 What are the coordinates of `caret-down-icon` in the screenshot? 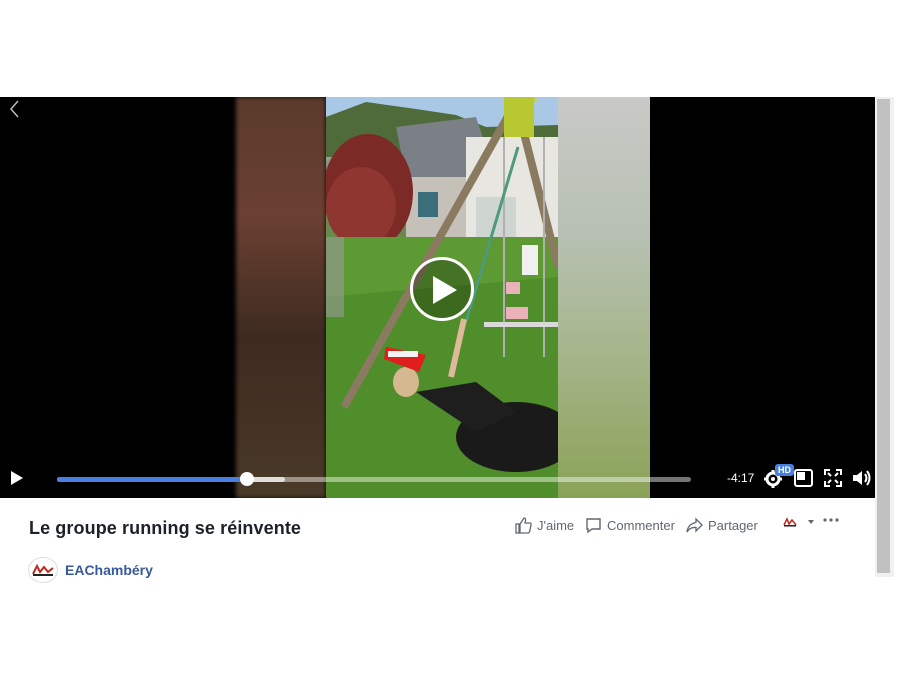 It's located at (811, 522).